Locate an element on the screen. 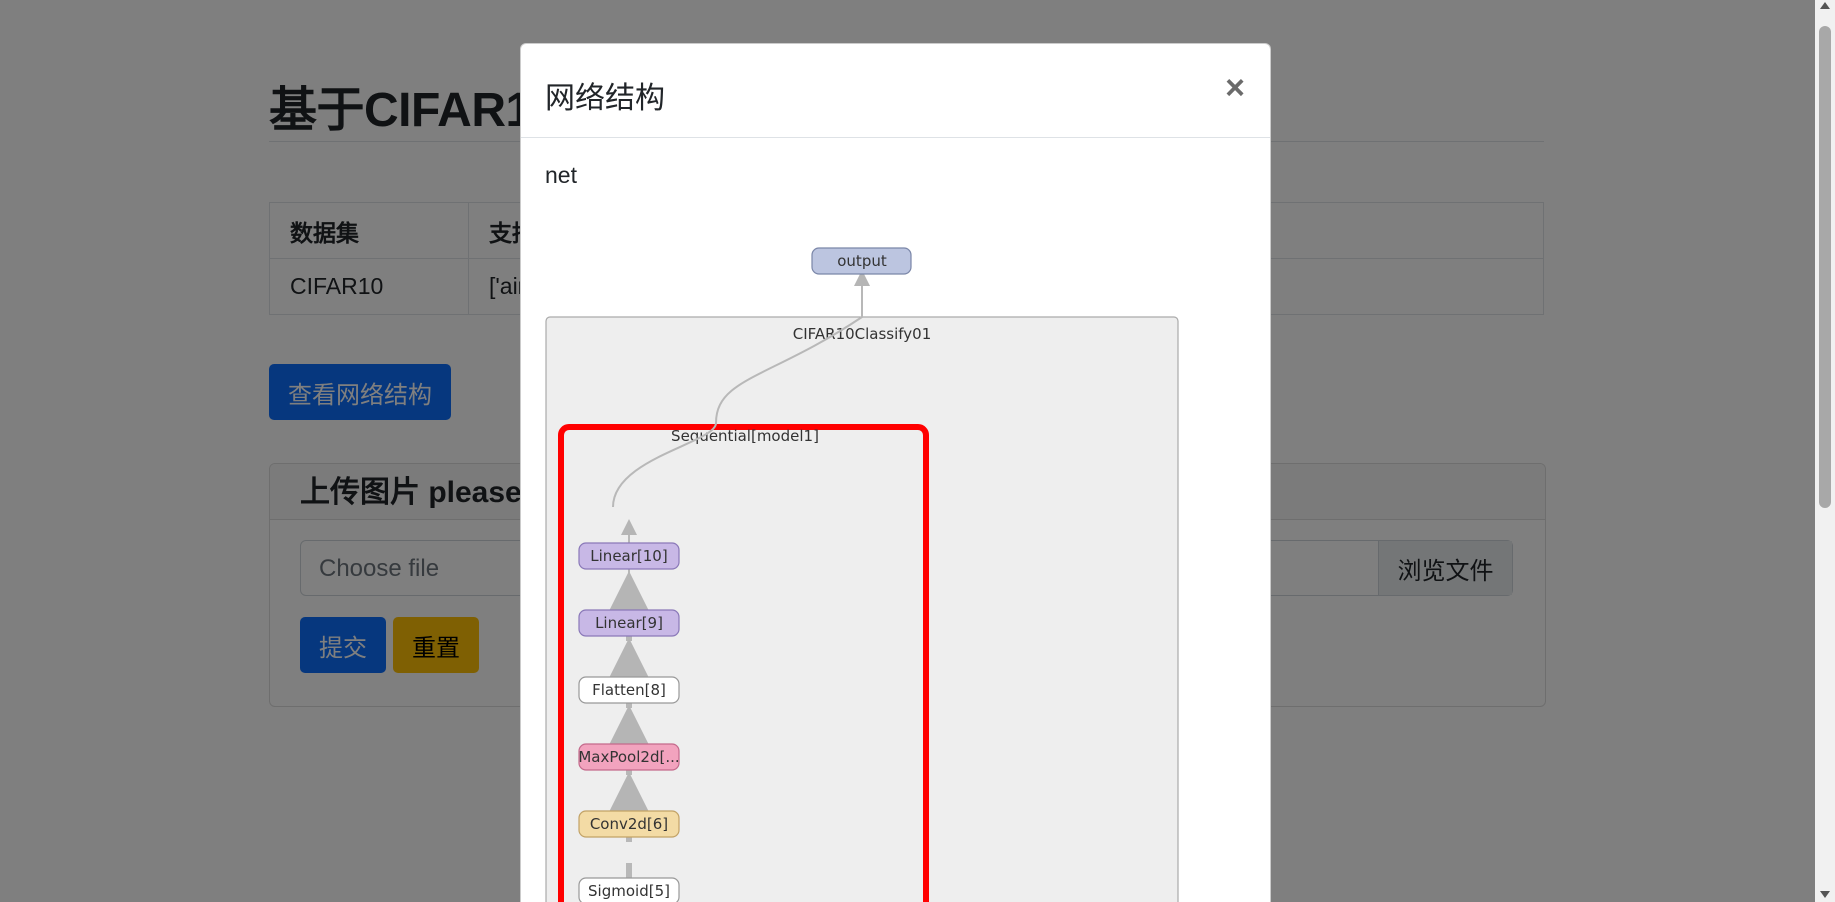 This screenshot has width=1835, height=902. graph-node-label: Conv2d[6] is located at coordinates (629, 824).